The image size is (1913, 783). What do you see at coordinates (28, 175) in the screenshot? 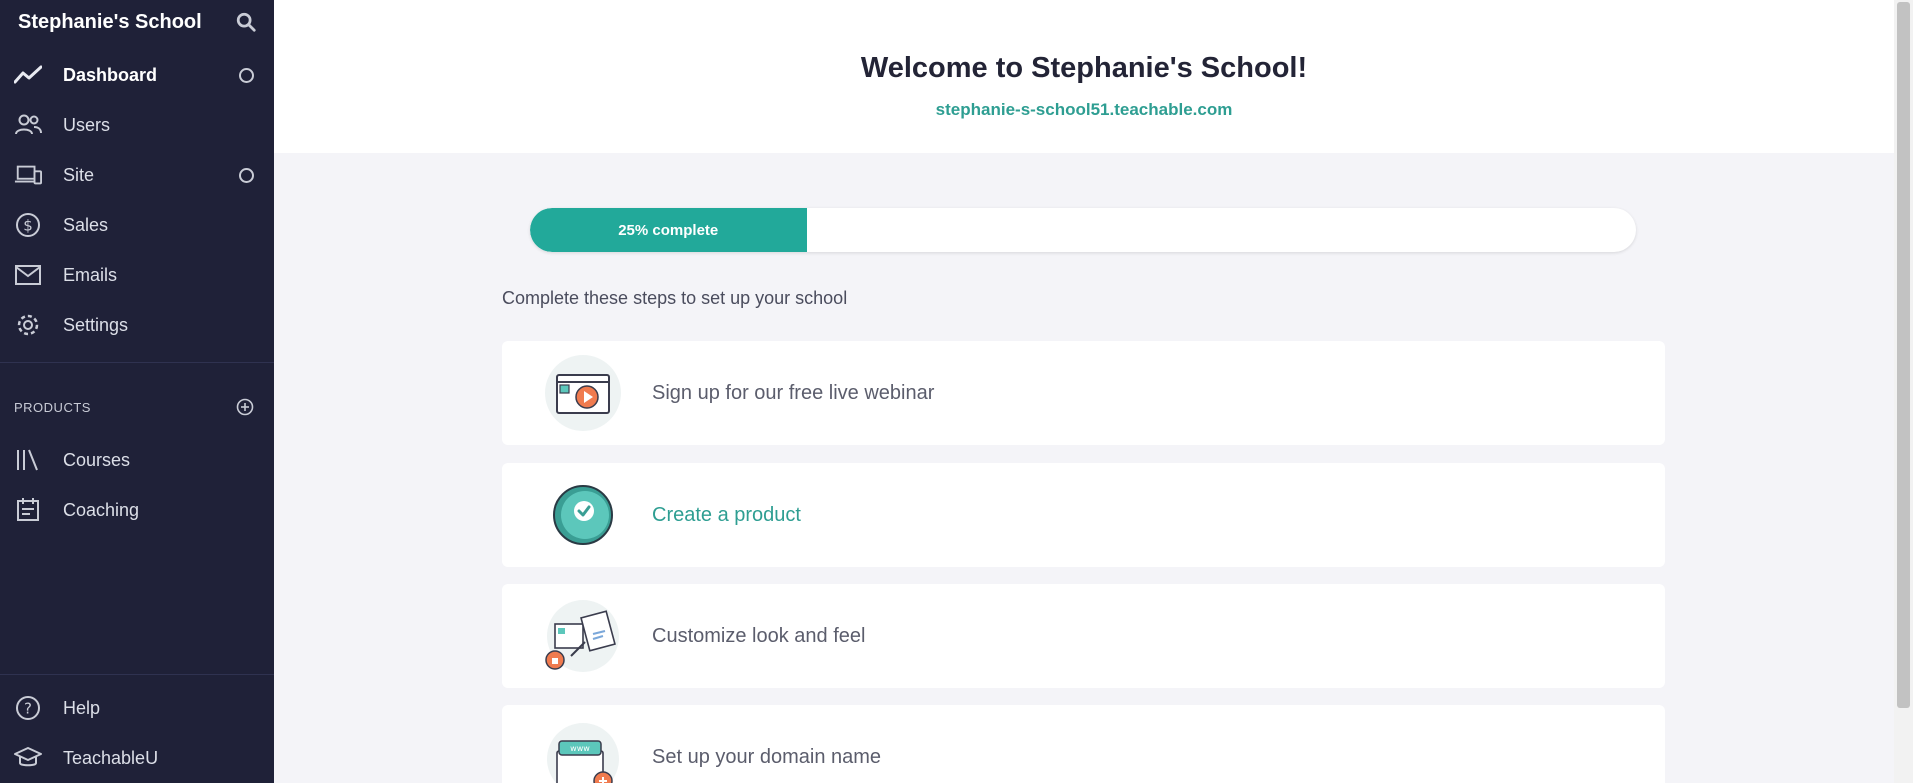
I see `devices-icon` at bounding box center [28, 175].